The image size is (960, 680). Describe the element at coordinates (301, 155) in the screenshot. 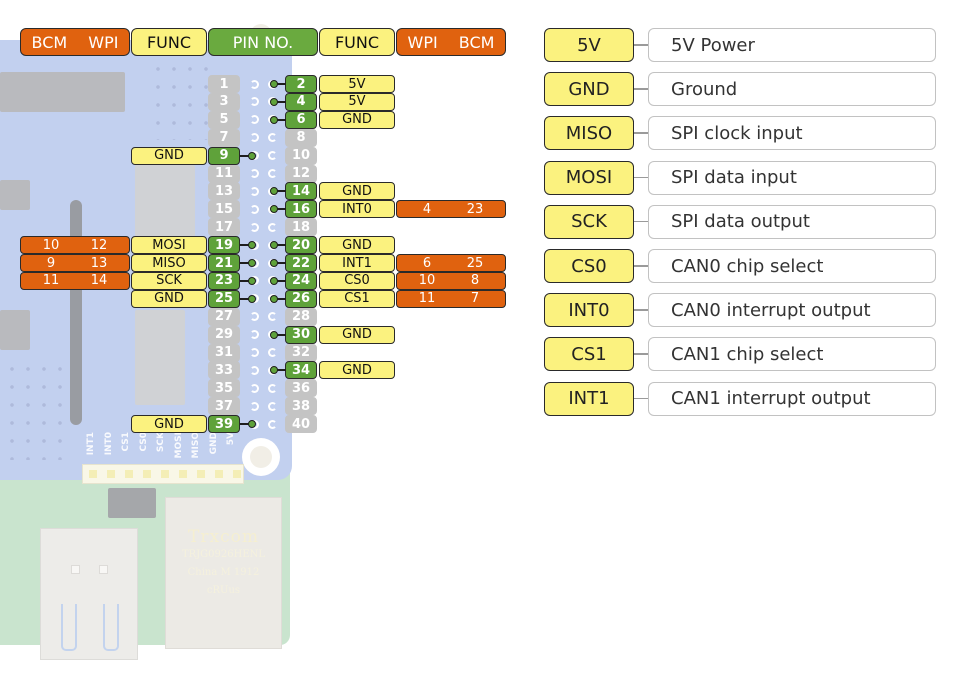

I see `pin-10: 10` at that location.